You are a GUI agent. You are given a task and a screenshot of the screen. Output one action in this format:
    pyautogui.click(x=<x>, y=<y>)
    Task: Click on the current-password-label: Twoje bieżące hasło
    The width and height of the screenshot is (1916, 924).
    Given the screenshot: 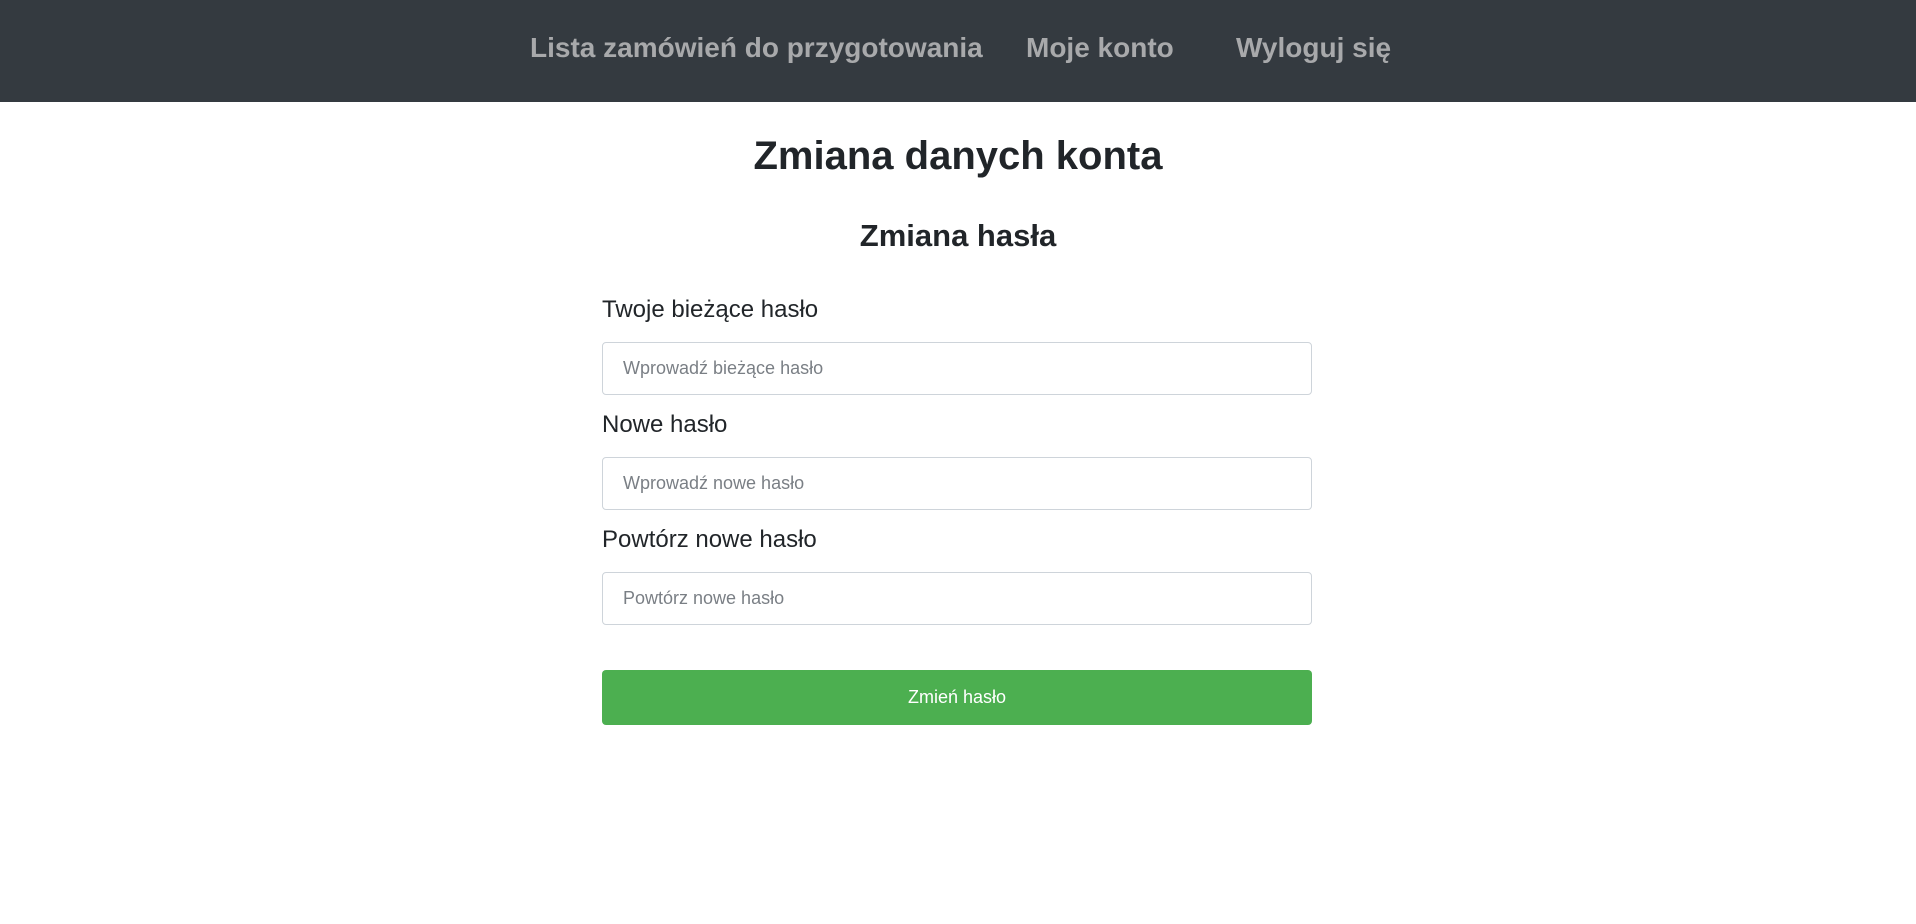 What is the action you would take?
    pyautogui.click(x=710, y=309)
    